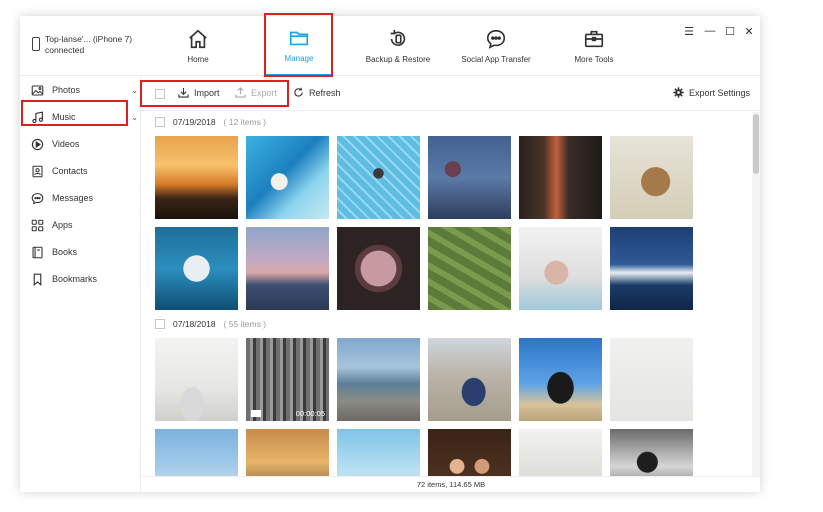  Describe the element at coordinates (65, 252) in the screenshot. I see `sidebar-item-label: Books` at that location.